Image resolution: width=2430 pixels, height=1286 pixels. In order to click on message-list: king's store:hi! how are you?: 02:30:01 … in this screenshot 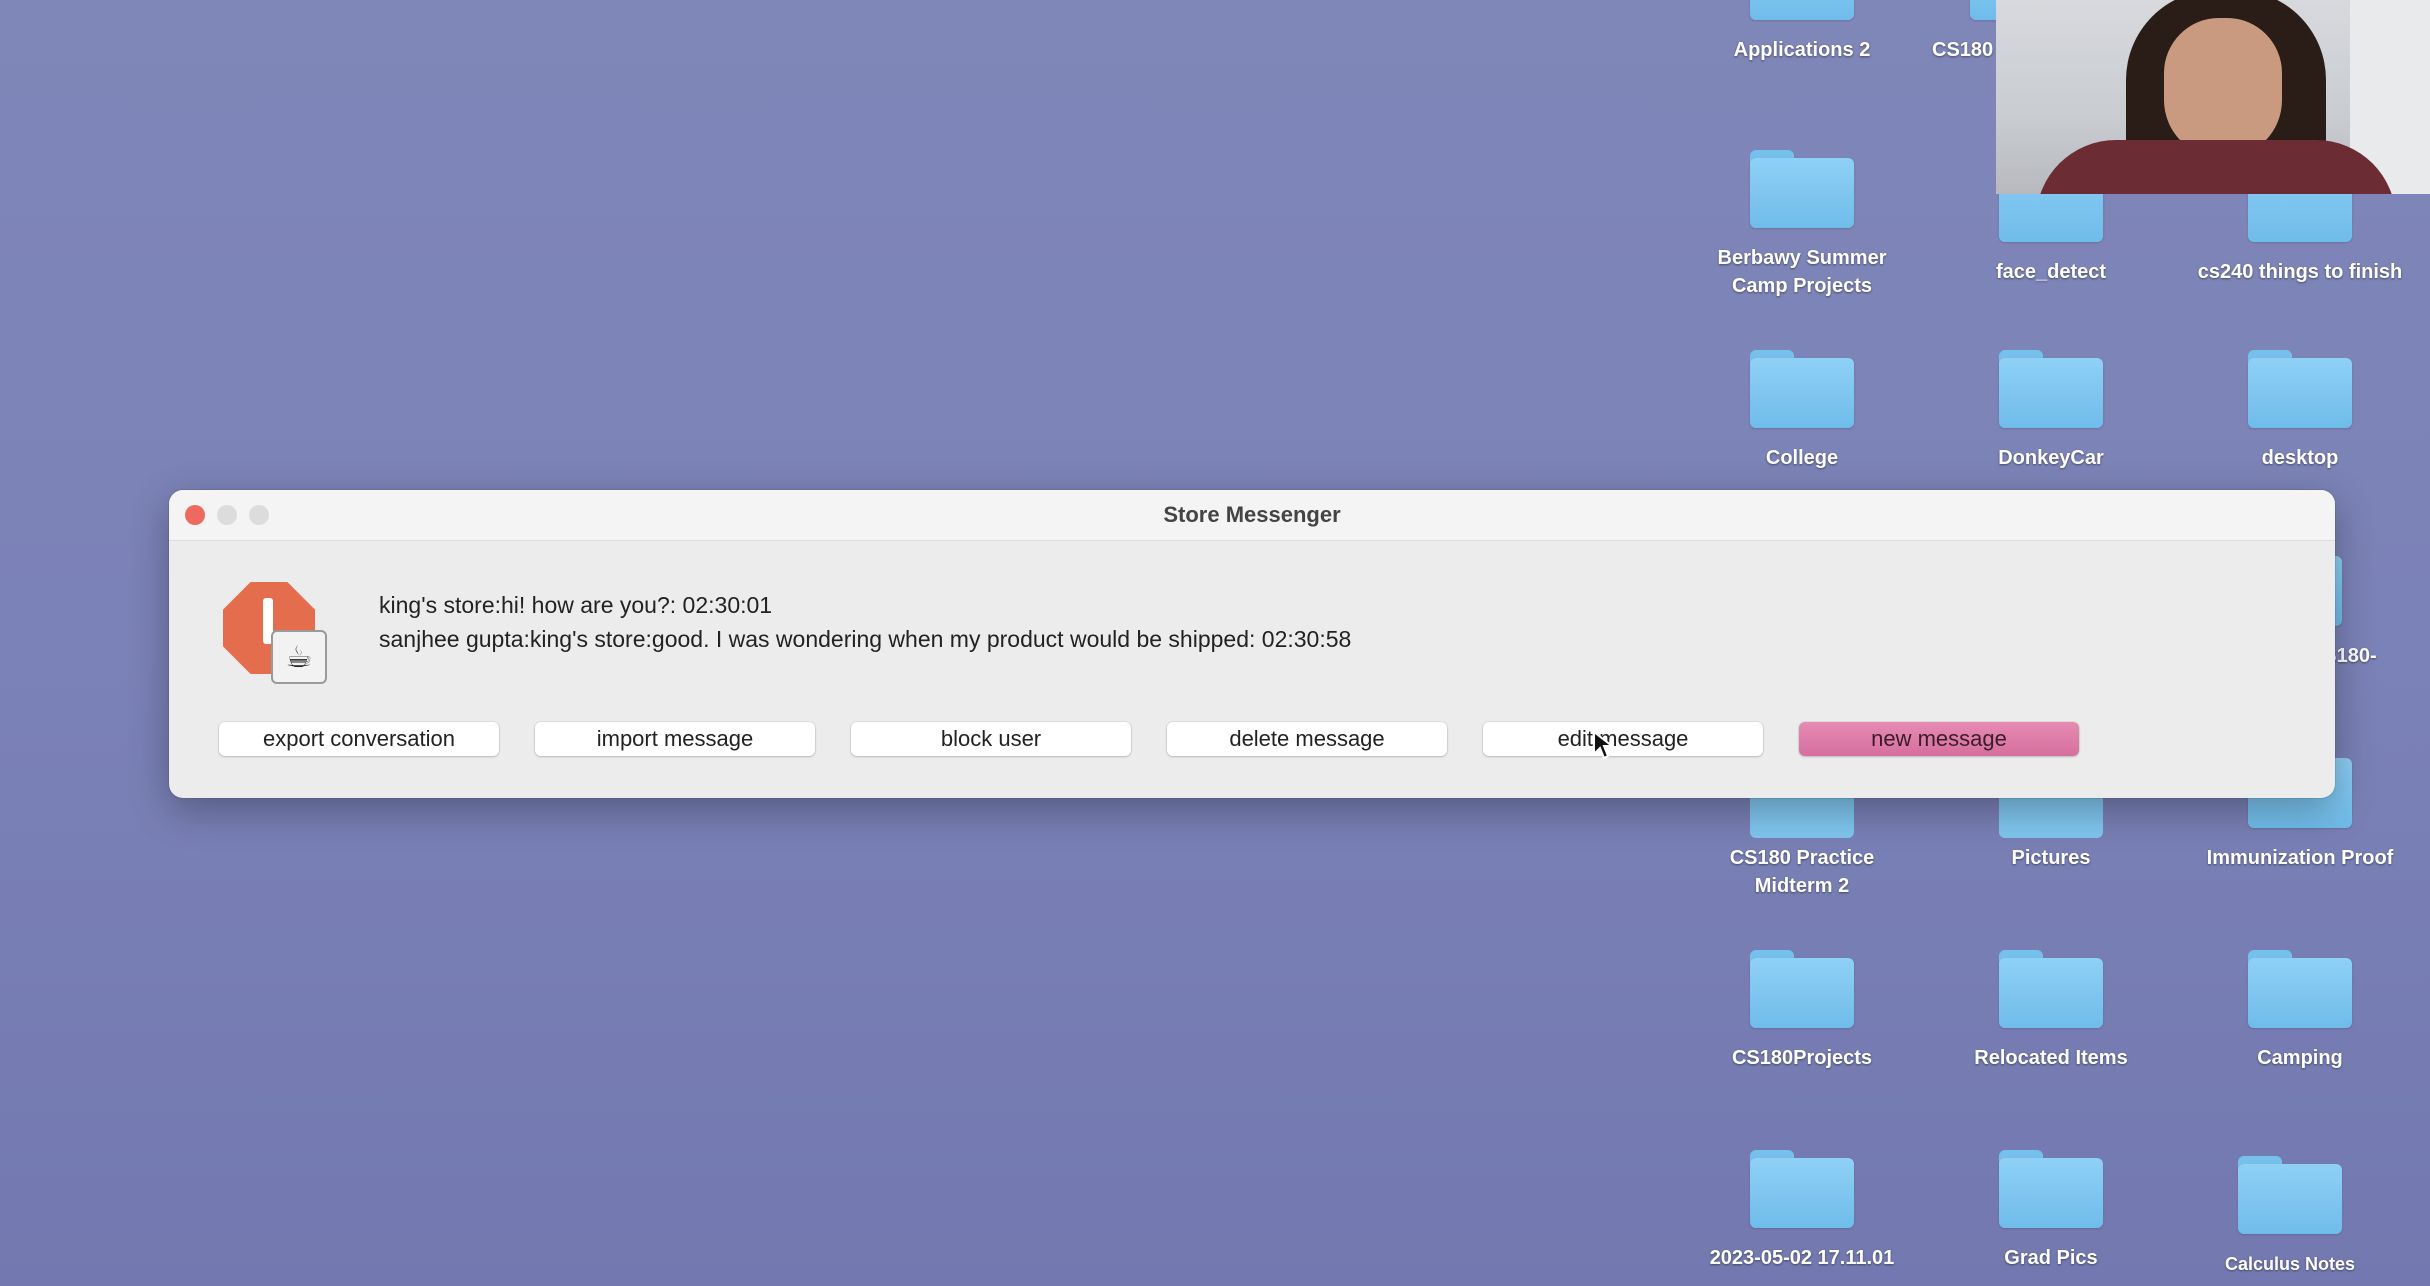, I will do `click(865, 622)`.